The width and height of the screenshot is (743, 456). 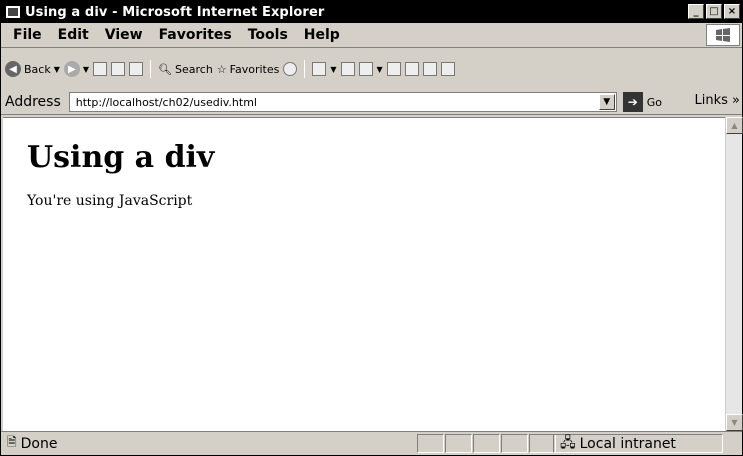 I want to click on search-icon: 🔍︎, so click(x=165, y=69).